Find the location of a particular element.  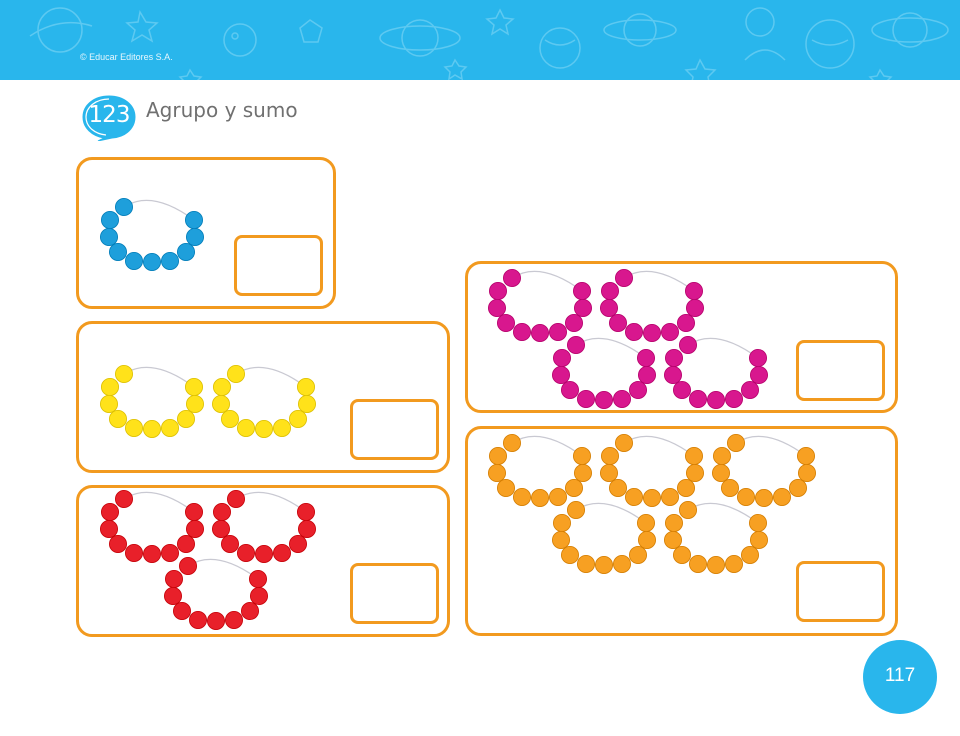

bead-necklace-red is located at coordinates (263, 526).